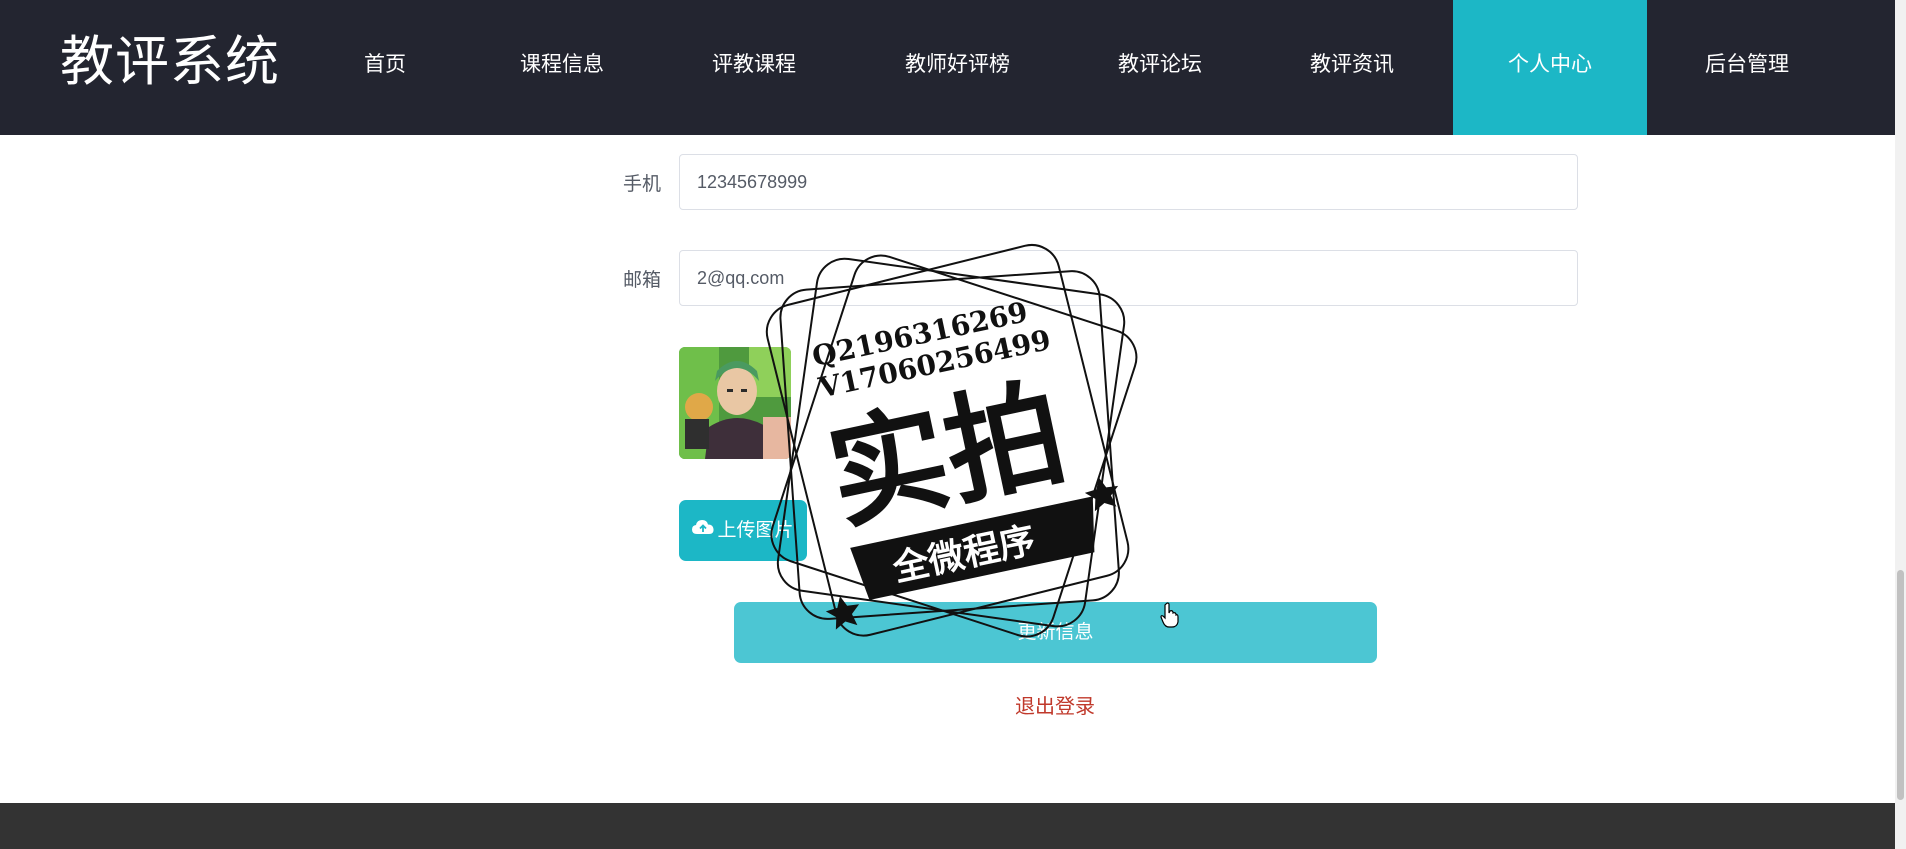  I want to click on email-label: 邮箱, so click(642, 280).